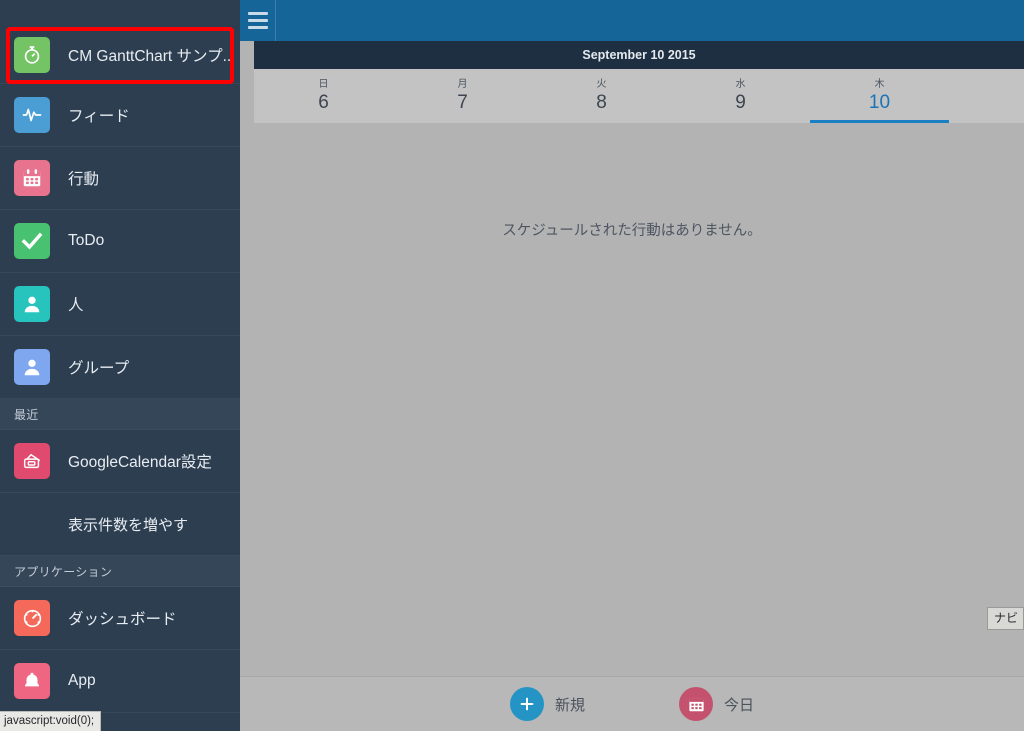 The image size is (1024, 731). I want to click on sidebar-item-label: App, so click(82, 680).